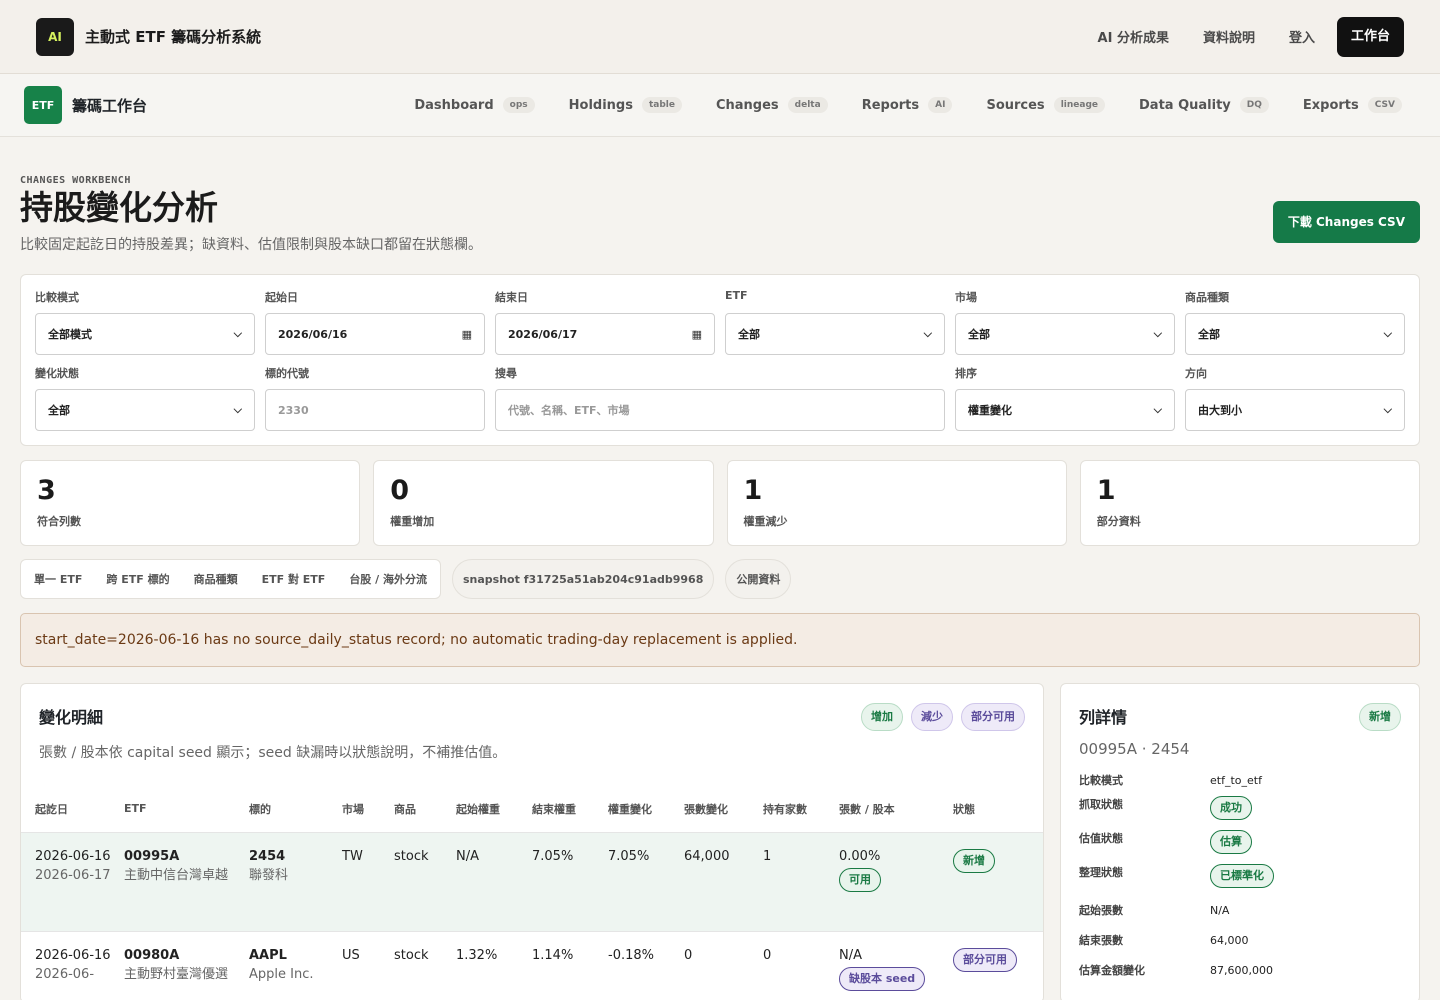 This screenshot has height=1000, width=1440. What do you see at coordinates (1065, 334) in the screenshot?
I see `market-select: 全部 ⌵` at bounding box center [1065, 334].